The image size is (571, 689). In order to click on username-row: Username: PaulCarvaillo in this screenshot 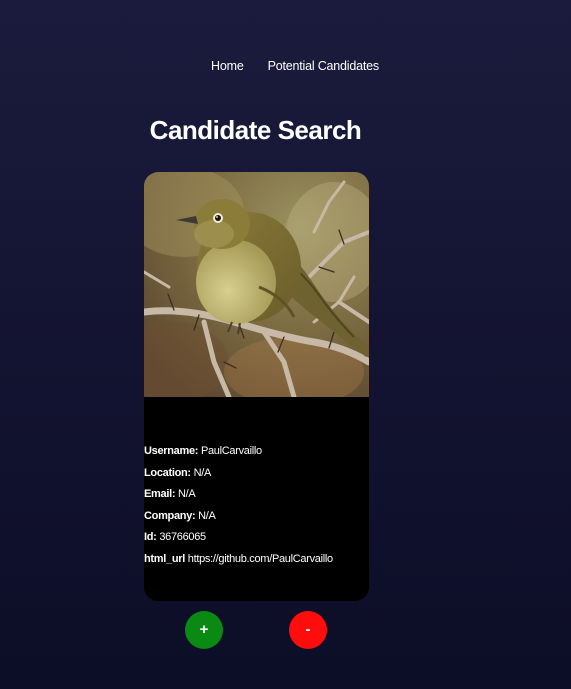, I will do `click(256, 452)`.